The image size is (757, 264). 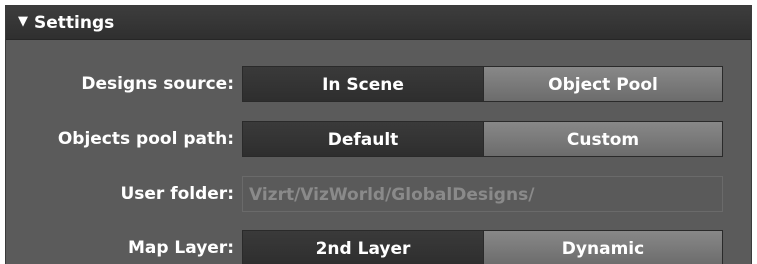 I want to click on objects-pool-path-row: Objects pool path: Default Custom, so click(x=378, y=139).